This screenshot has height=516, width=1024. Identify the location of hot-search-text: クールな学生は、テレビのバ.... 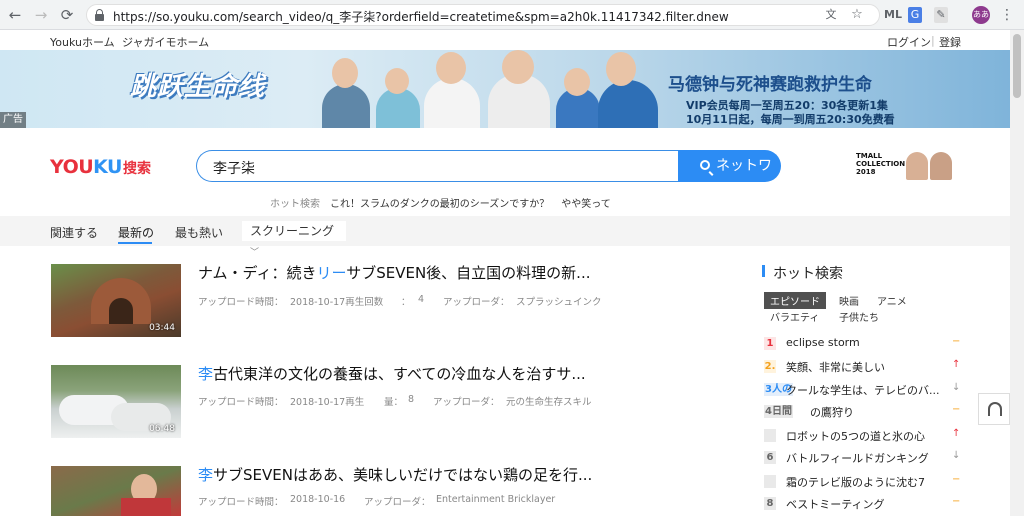
(863, 390).